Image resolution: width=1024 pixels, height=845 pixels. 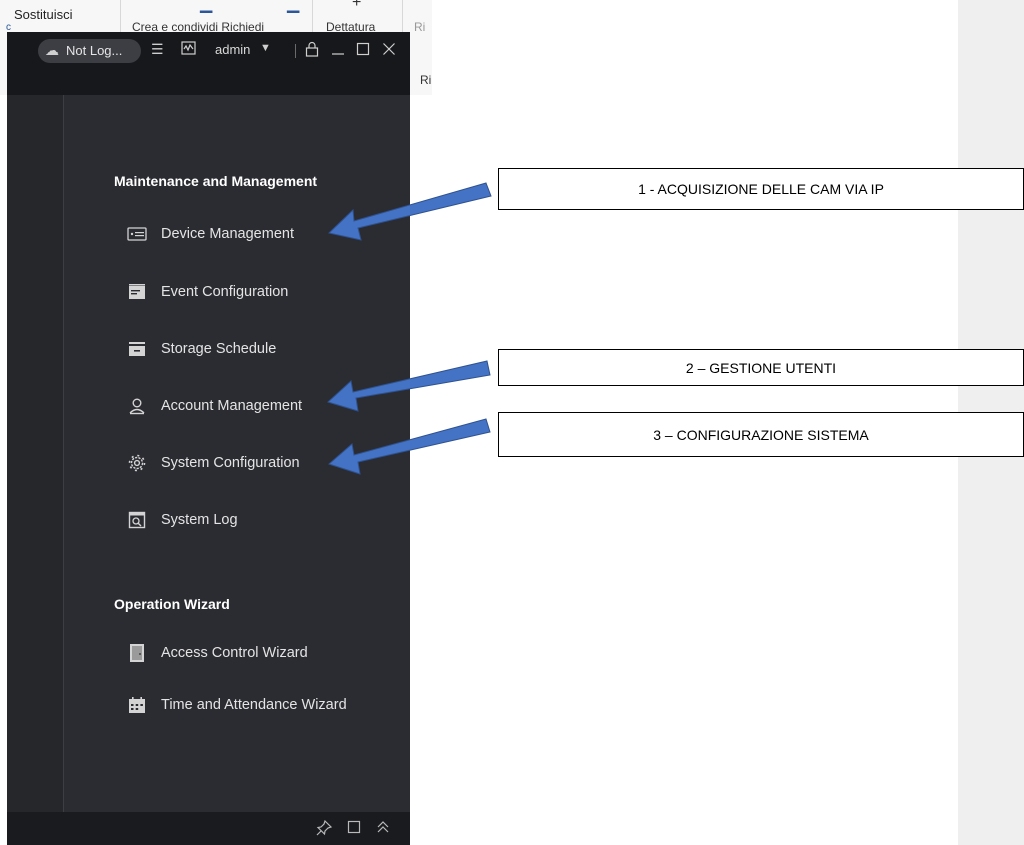 What do you see at coordinates (761, 367) in the screenshot?
I see `callout-box-2: 2 – GESTIONE UTENTI` at bounding box center [761, 367].